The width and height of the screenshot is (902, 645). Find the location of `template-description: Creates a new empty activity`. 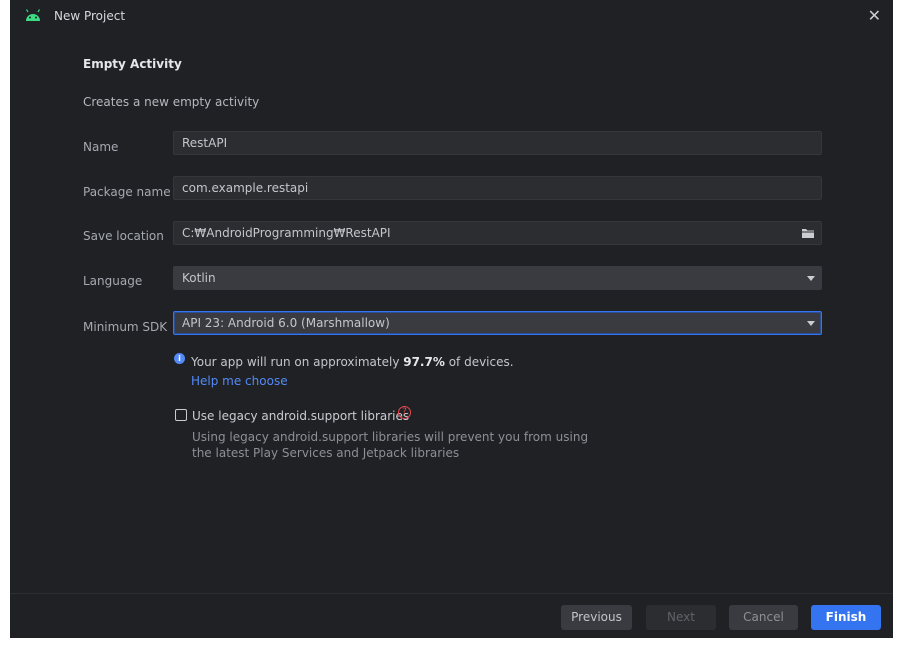

template-description: Creates a new empty activity is located at coordinates (171, 102).